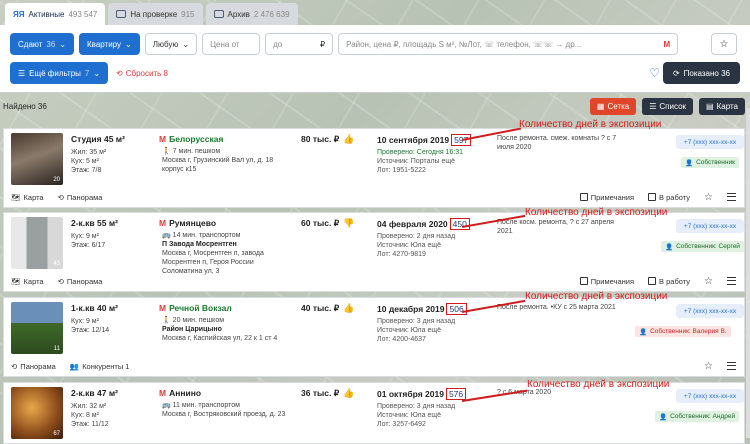  Describe the element at coordinates (98, 139) in the screenshot. I see `listing-title: Студия 45 м²` at that location.